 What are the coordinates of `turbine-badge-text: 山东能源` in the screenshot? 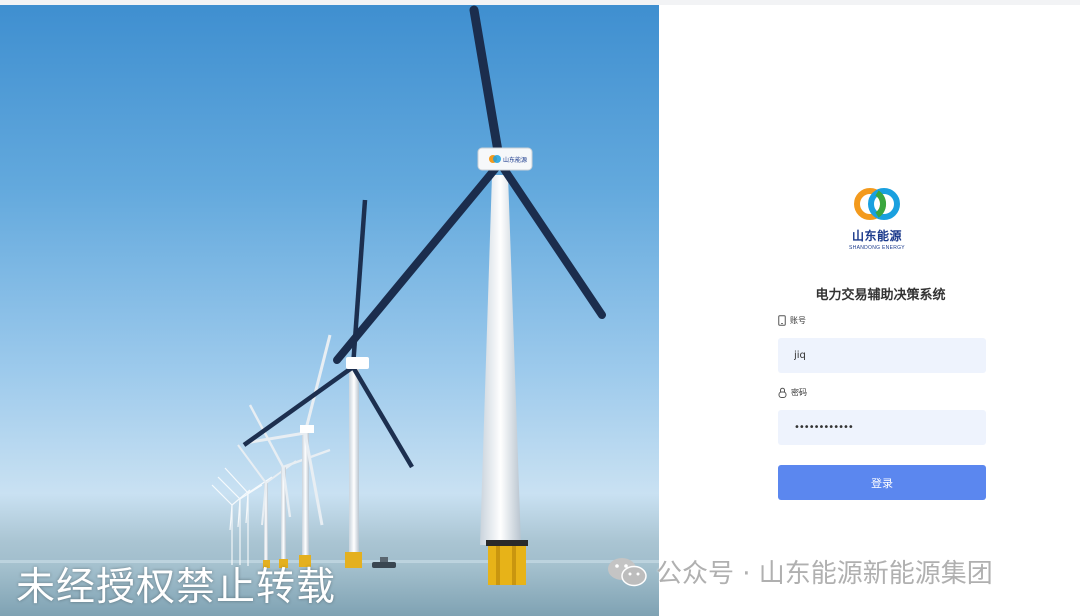 It's located at (515, 160).